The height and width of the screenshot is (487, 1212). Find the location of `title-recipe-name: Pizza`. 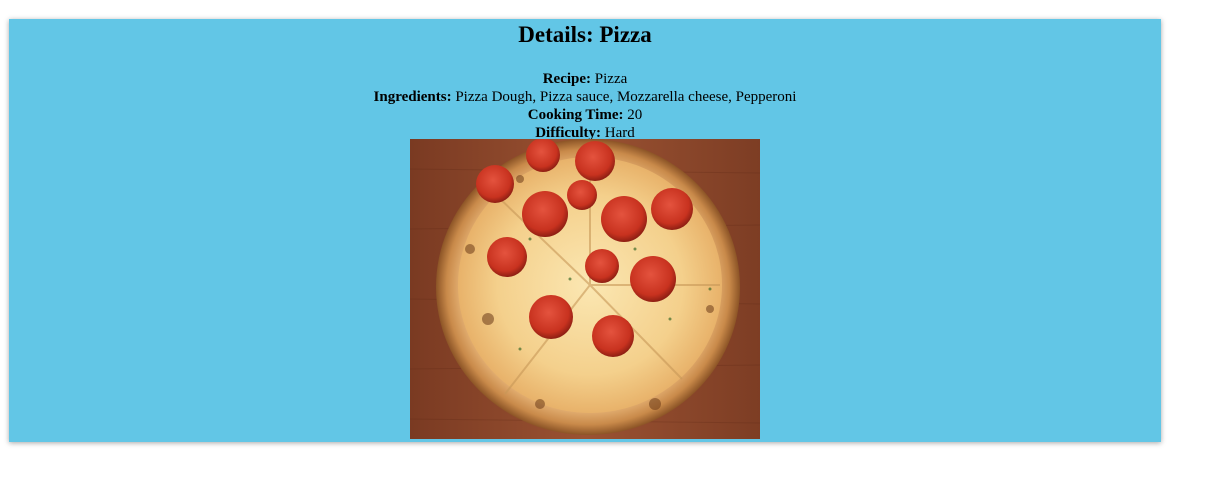

title-recipe-name: Pizza is located at coordinates (625, 34).